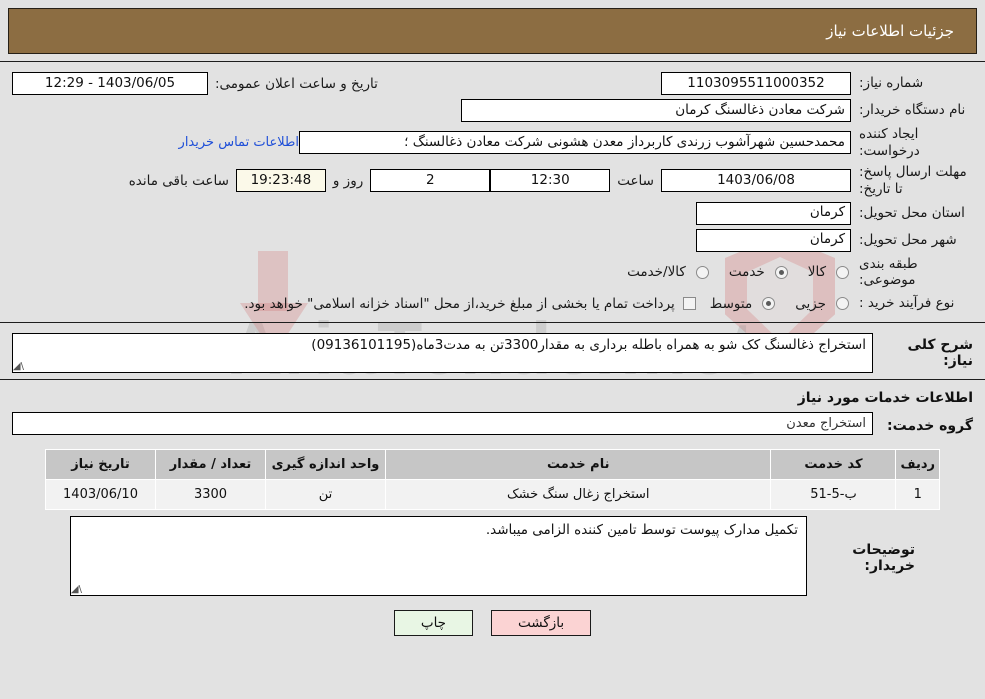 This screenshot has height=699, width=985. Describe the element at coordinates (689, 304) in the screenshot. I see `treasury-documents-checkbox` at that location.